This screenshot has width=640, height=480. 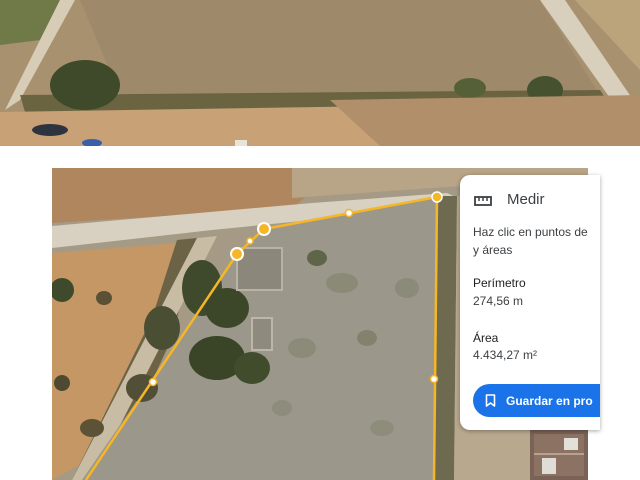 What do you see at coordinates (486, 338) in the screenshot?
I see `area-label: Área` at bounding box center [486, 338].